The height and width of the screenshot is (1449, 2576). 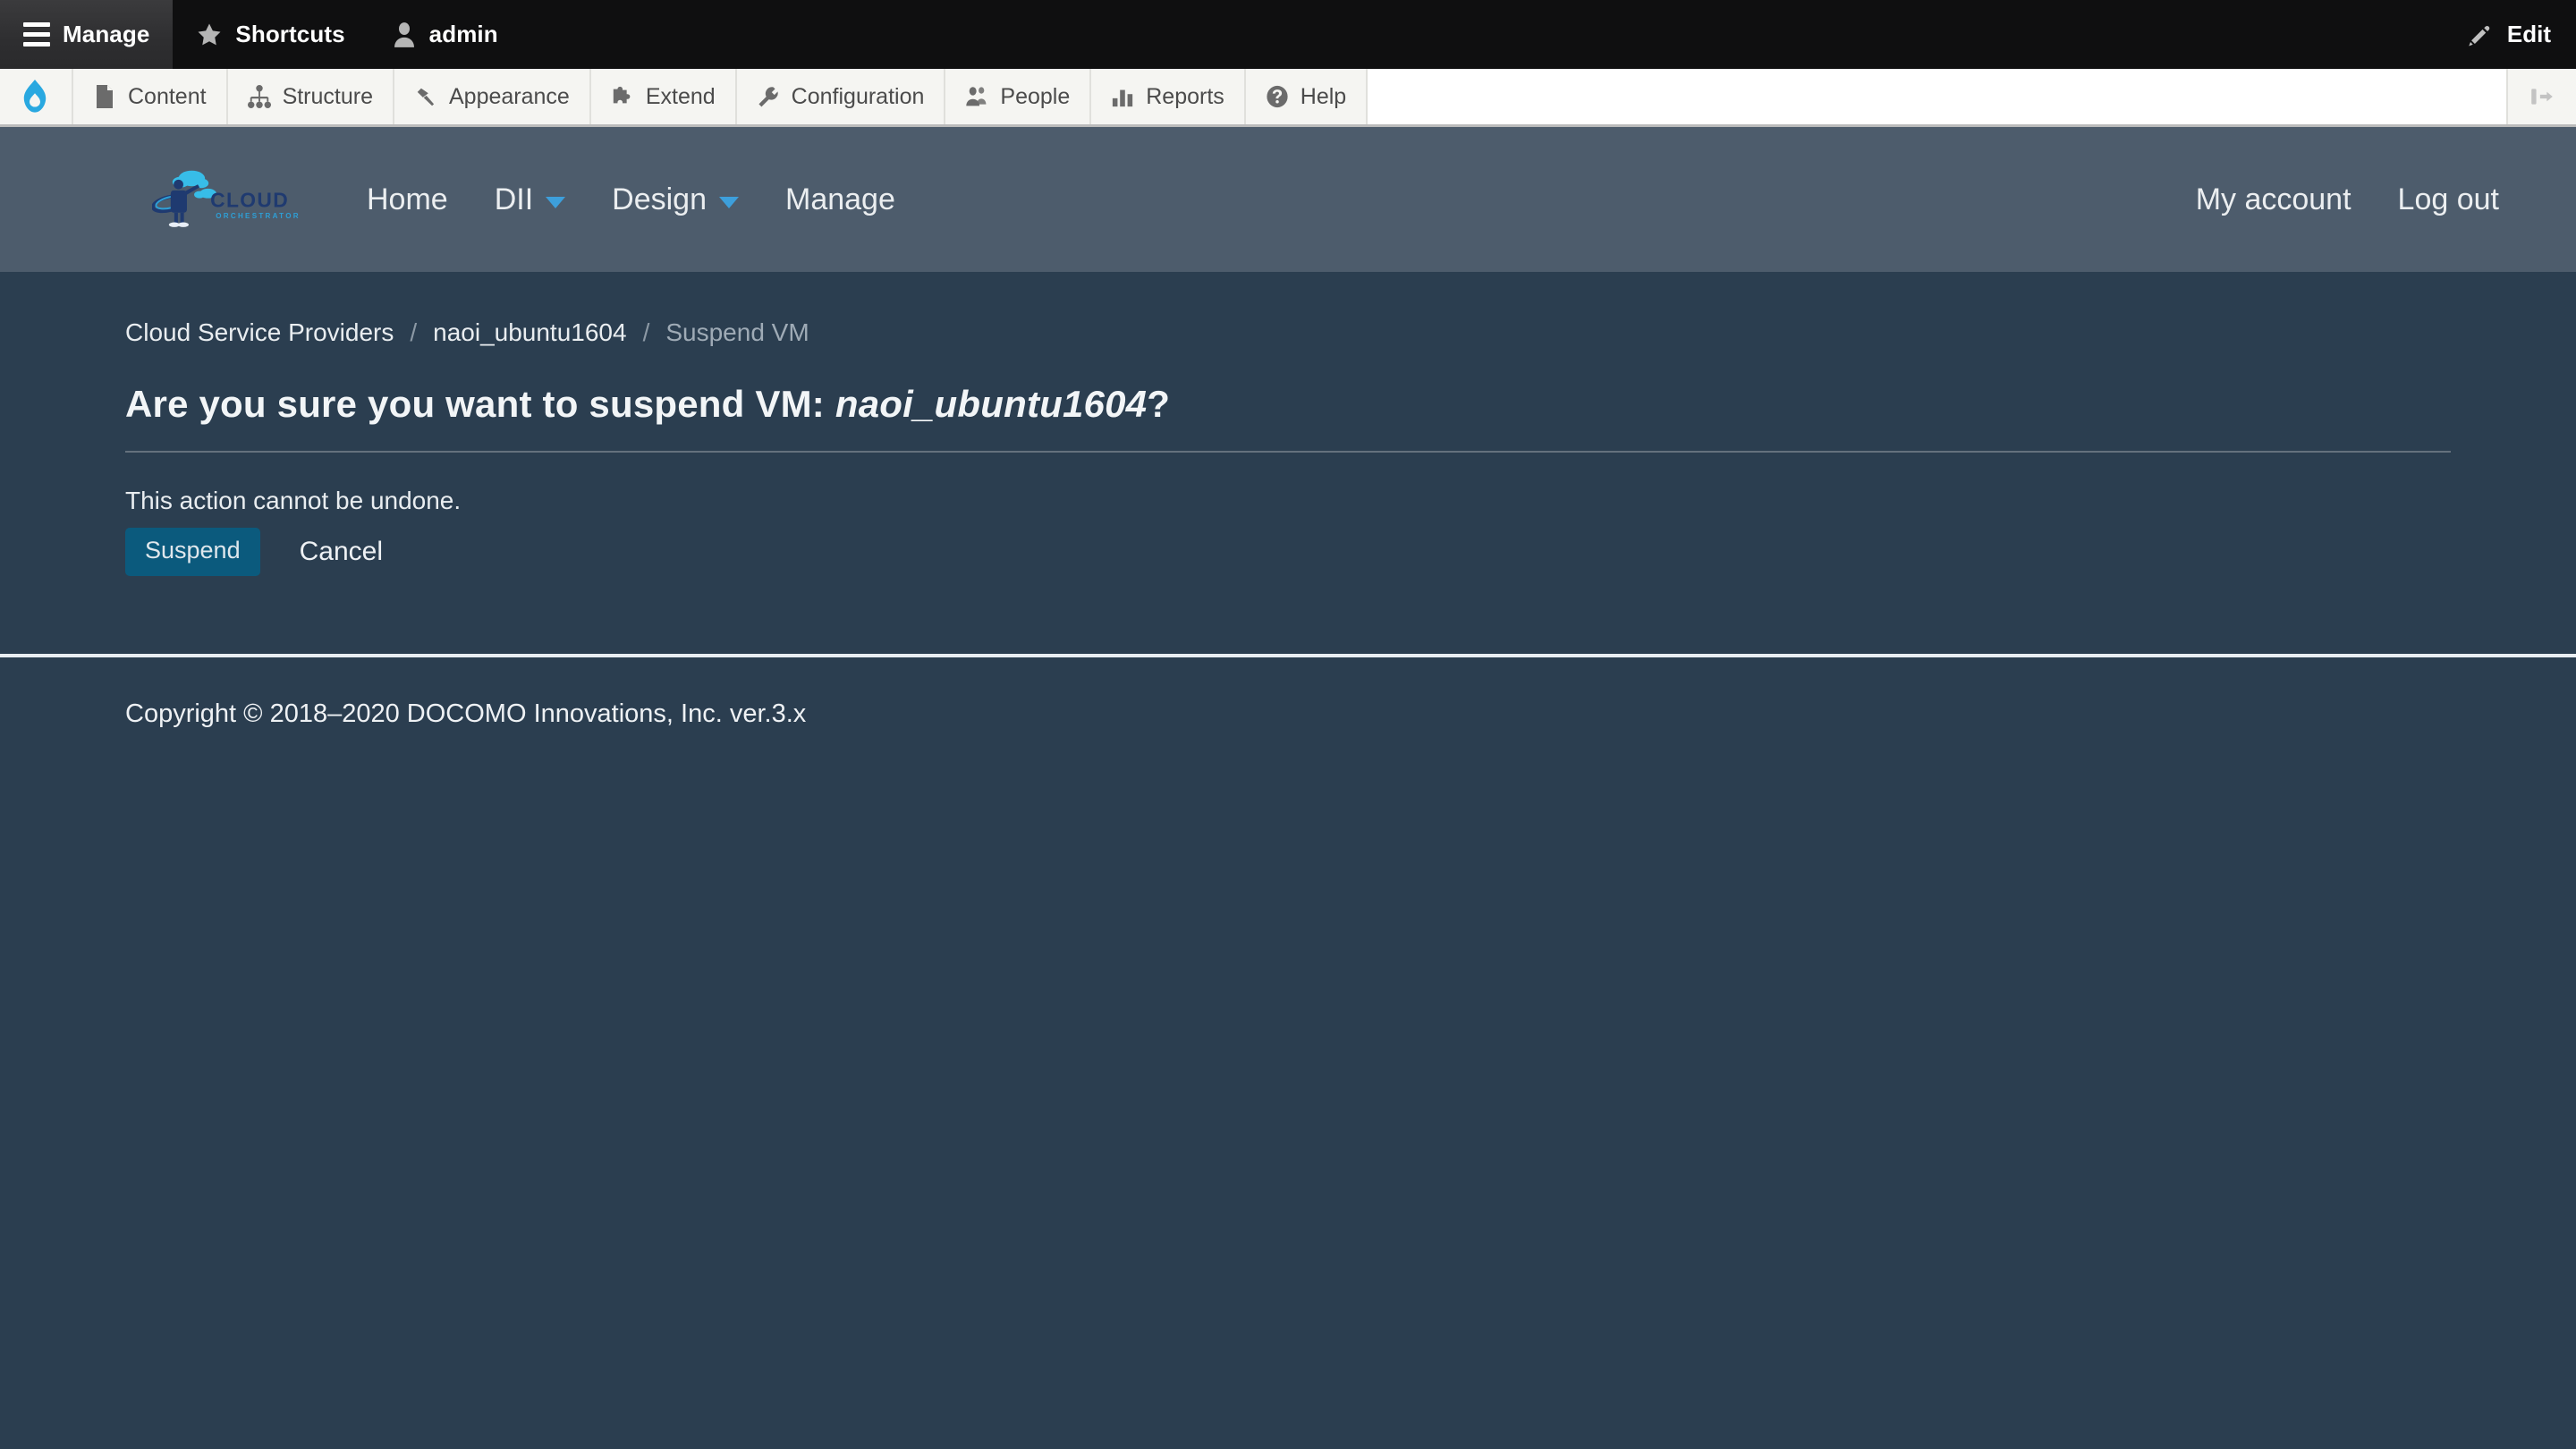 What do you see at coordinates (327, 96) in the screenshot?
I see `admin-menu-item-structure-label: Structure` at bounding box center [327, 96].